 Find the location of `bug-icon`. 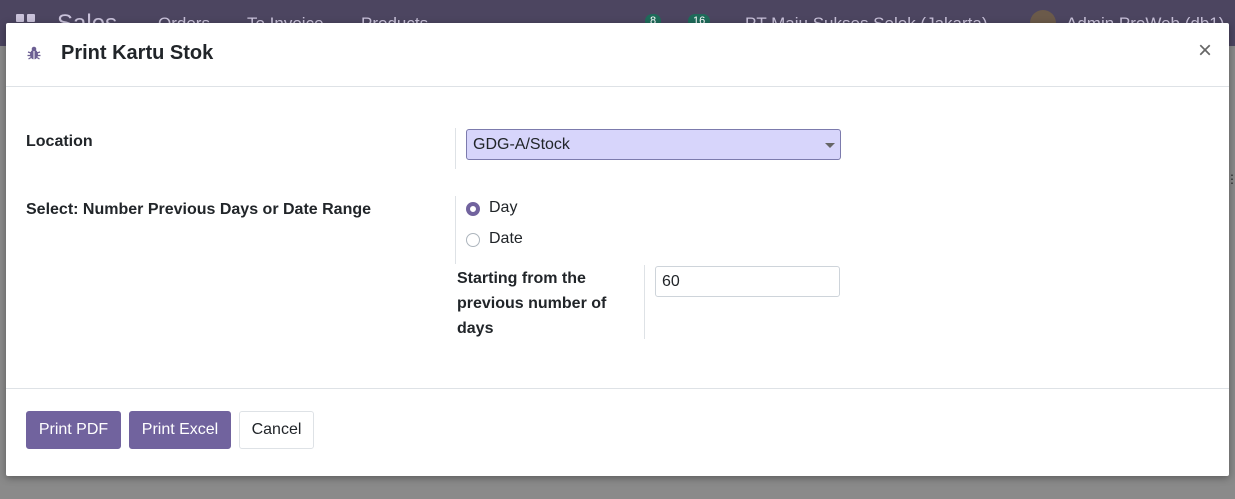

bug-icon is located at coordinates (34, 53).